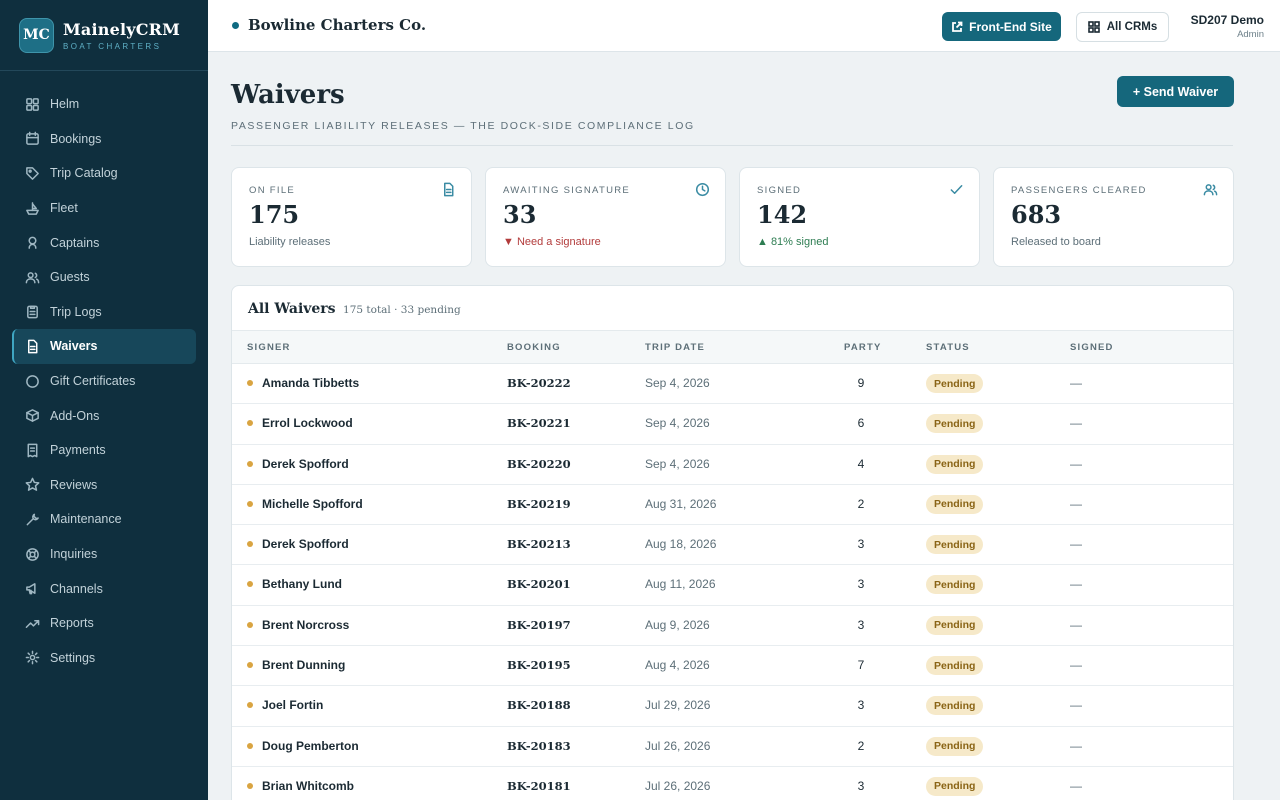 This screenshot has height=800, width=1280. What do you see at coordinates (285, 705) in the screenshot?
I see `signer-cell: Joel Fortin` at bounding box center [285, 705].